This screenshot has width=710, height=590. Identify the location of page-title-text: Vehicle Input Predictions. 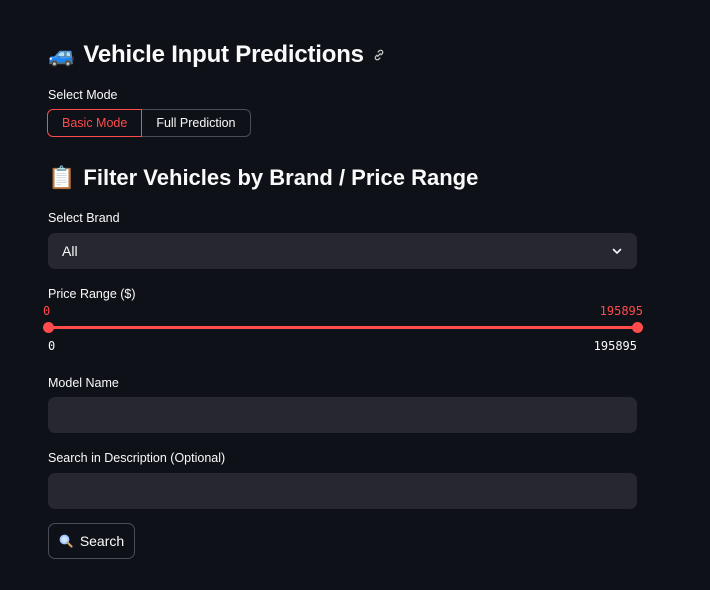
(223, 54).